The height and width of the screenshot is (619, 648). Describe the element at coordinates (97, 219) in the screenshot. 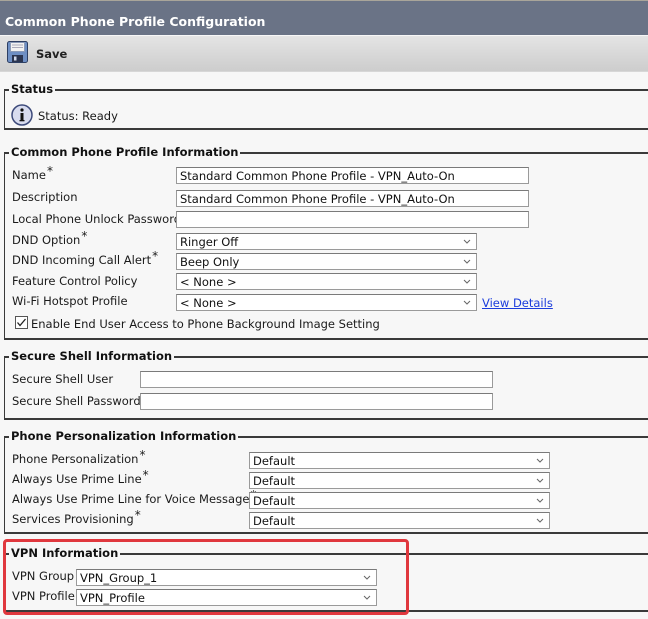

I see `unlock-password-label: Local Phone Unlock Password` at that location.